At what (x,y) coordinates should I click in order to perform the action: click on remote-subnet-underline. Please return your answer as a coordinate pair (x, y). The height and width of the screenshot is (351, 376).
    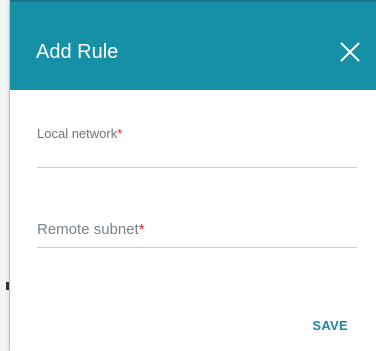
    Looking at the image, I should click on (197, 247).